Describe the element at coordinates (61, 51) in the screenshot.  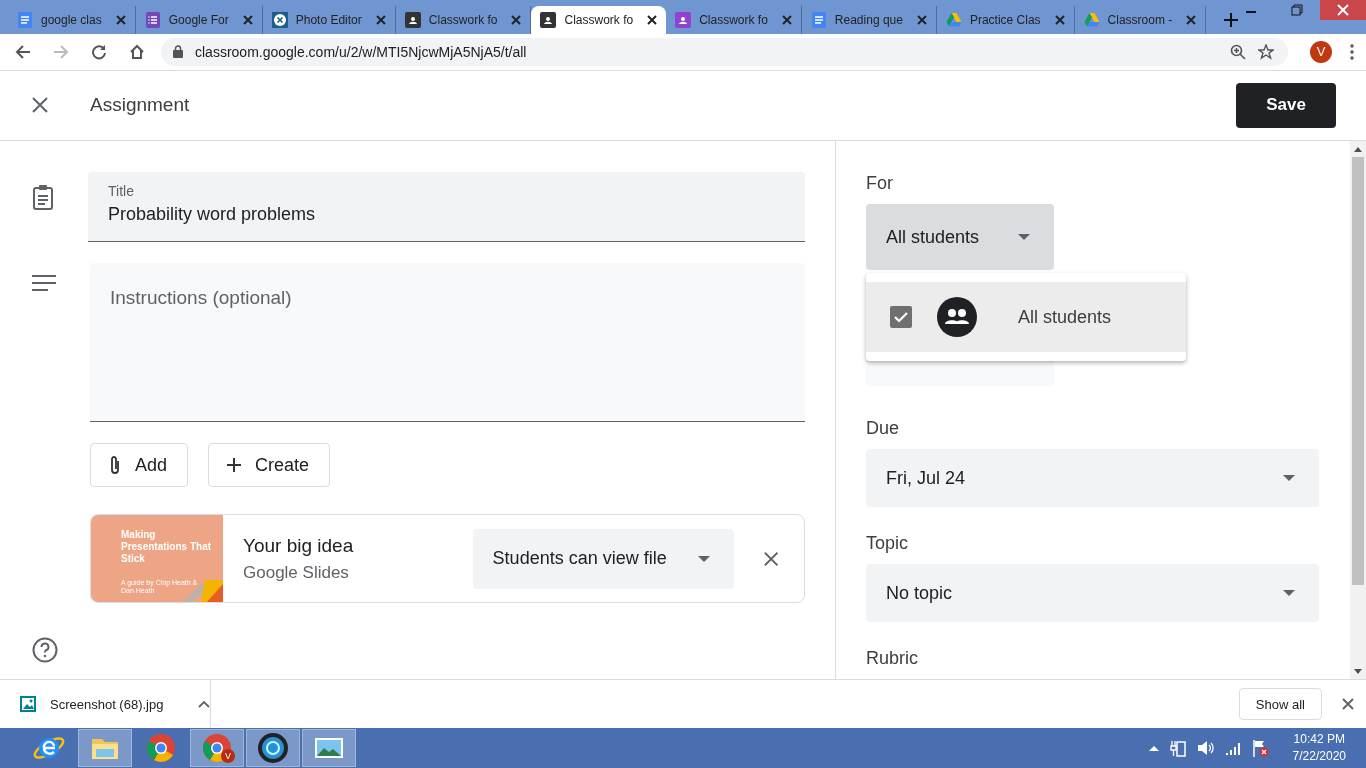
I see `forward-icon` at that location.